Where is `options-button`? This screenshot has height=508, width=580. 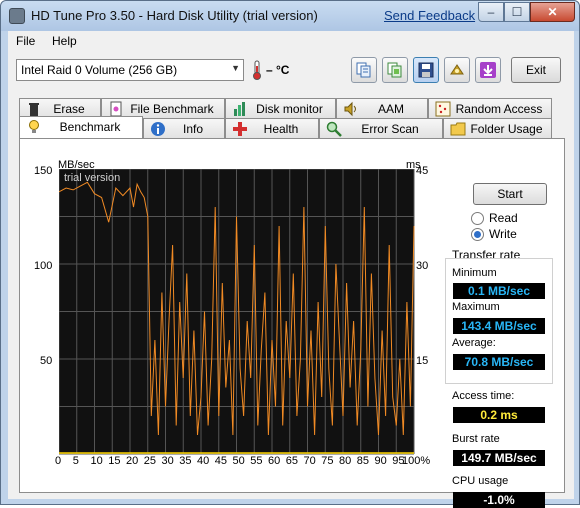 options-button is located at coordinates (457, 70).